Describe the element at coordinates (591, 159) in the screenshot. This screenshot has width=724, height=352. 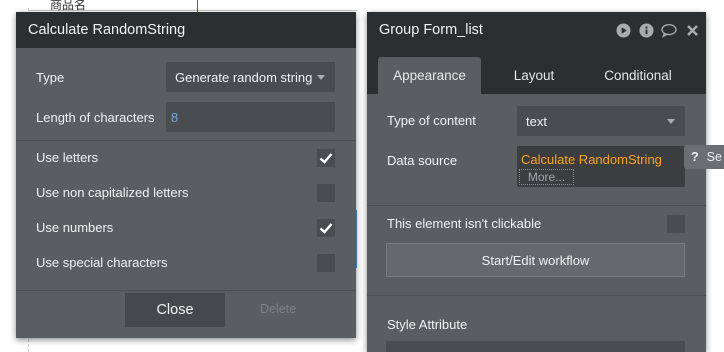
I see `data-source-expression: Calculate RandomString` at that location.